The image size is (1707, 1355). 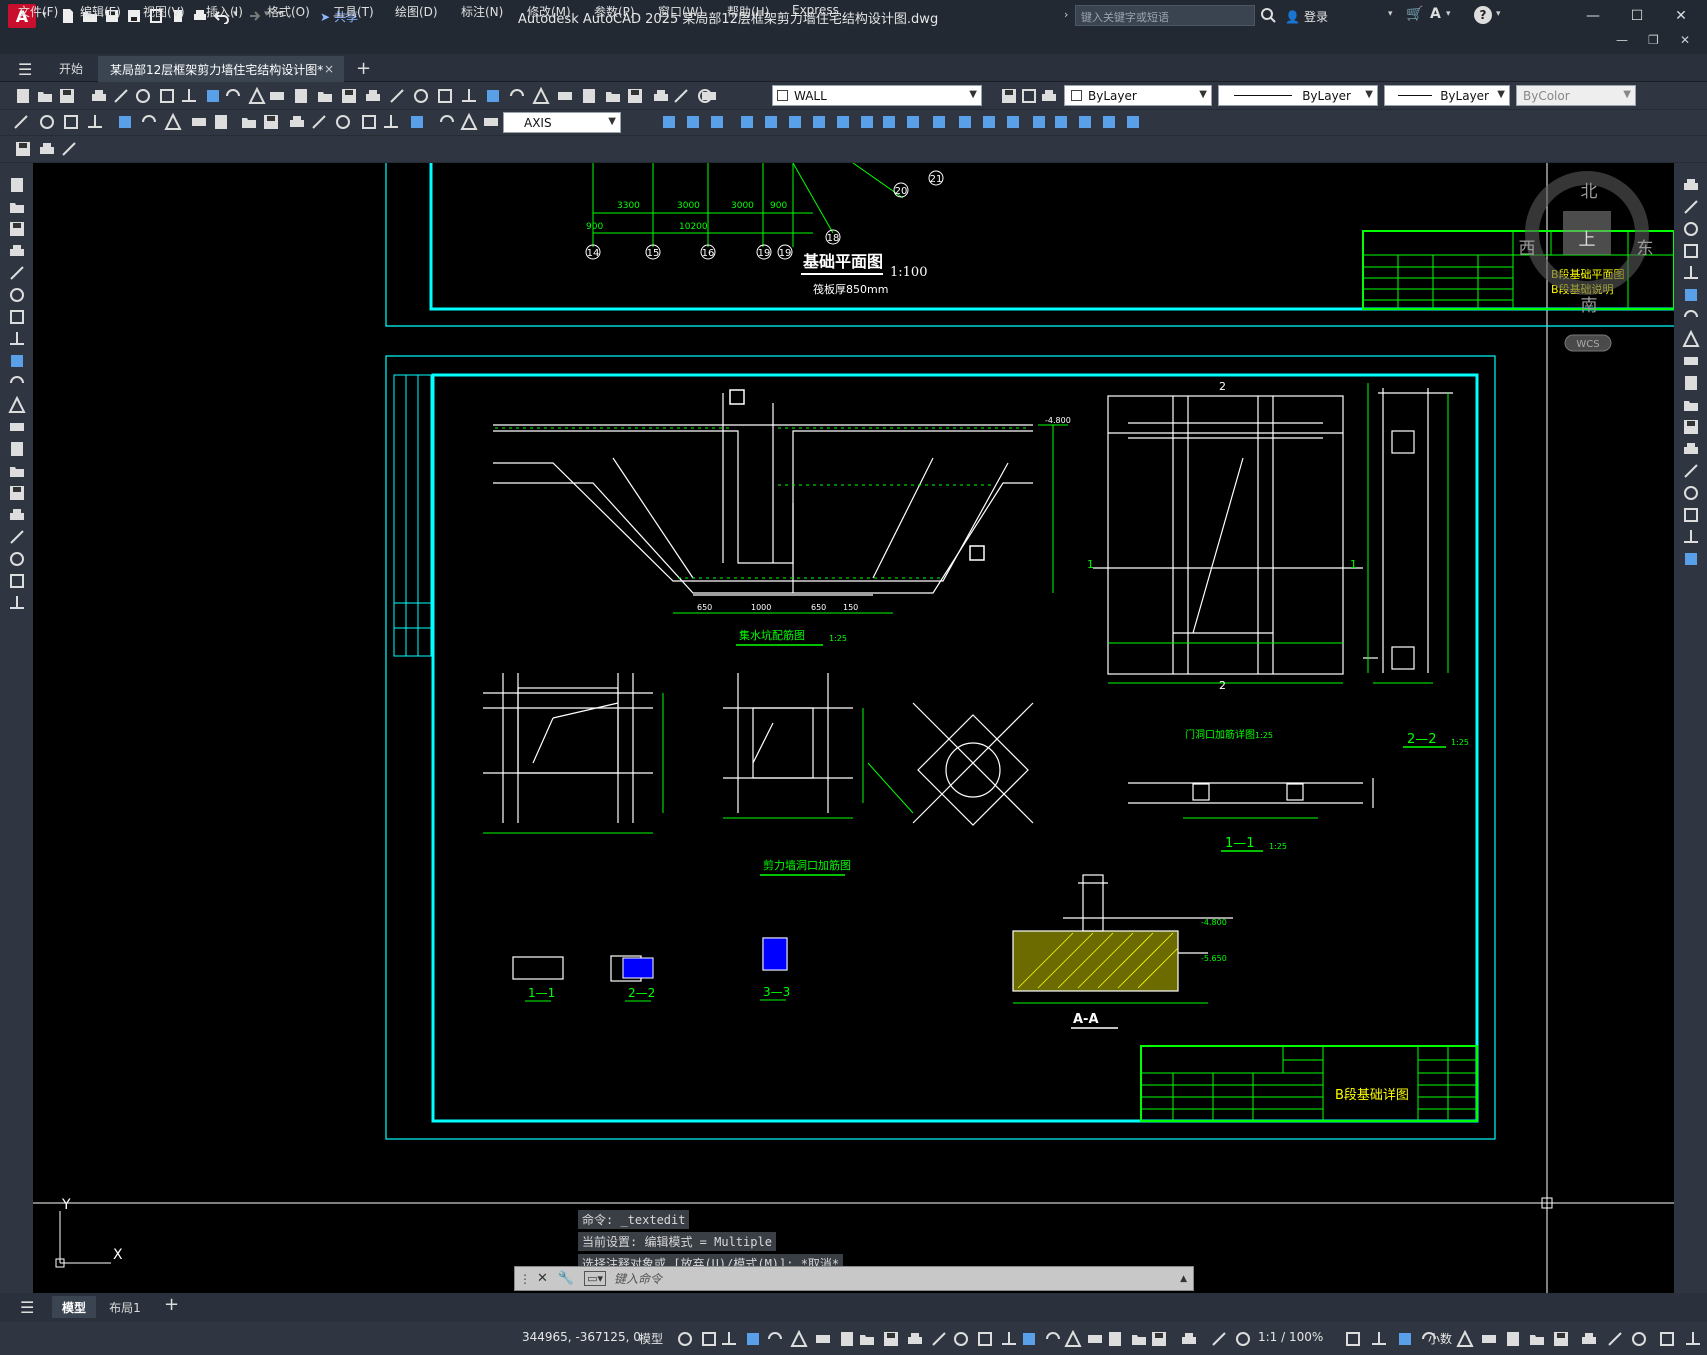 What do you see at coordinates (1183, 1279) in the screenshot?
I see `cmd-expand-icon: ▲` at bounding box center [1183, 1279].